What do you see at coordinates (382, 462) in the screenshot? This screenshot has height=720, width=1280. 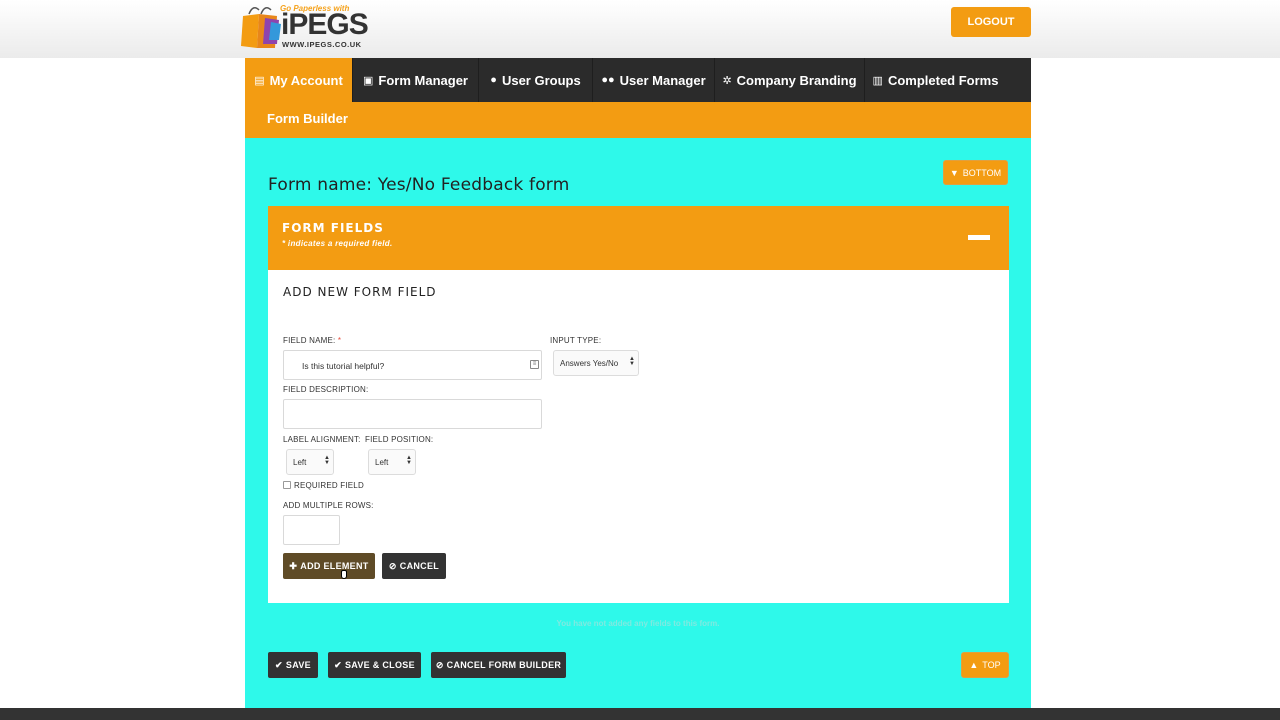 I see `field-position-value: Left` at bounding box center [382, 462].